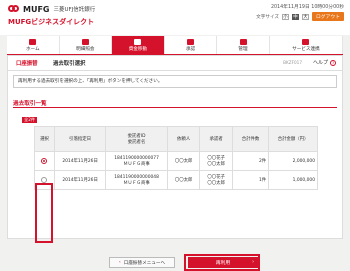 The width and height of the screenshot is (350, 271). What do you see at coordinates (69, 64) in the screenshot?
I see `page-title: 過去取引選択` at bounding box center [69, 64].